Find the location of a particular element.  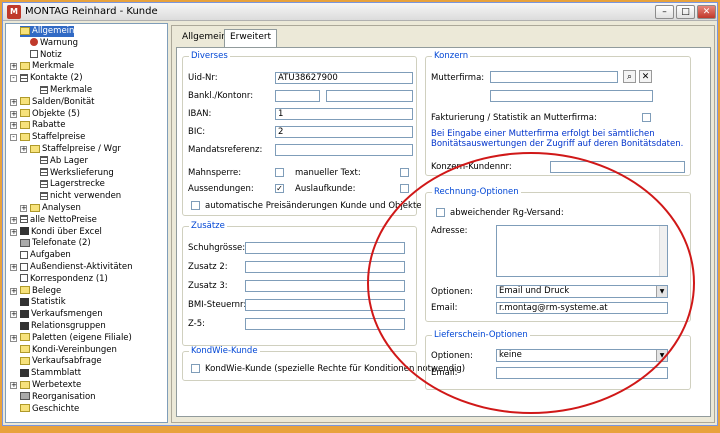

tree-item: Stammblatt is located at coordinates (87, 373).